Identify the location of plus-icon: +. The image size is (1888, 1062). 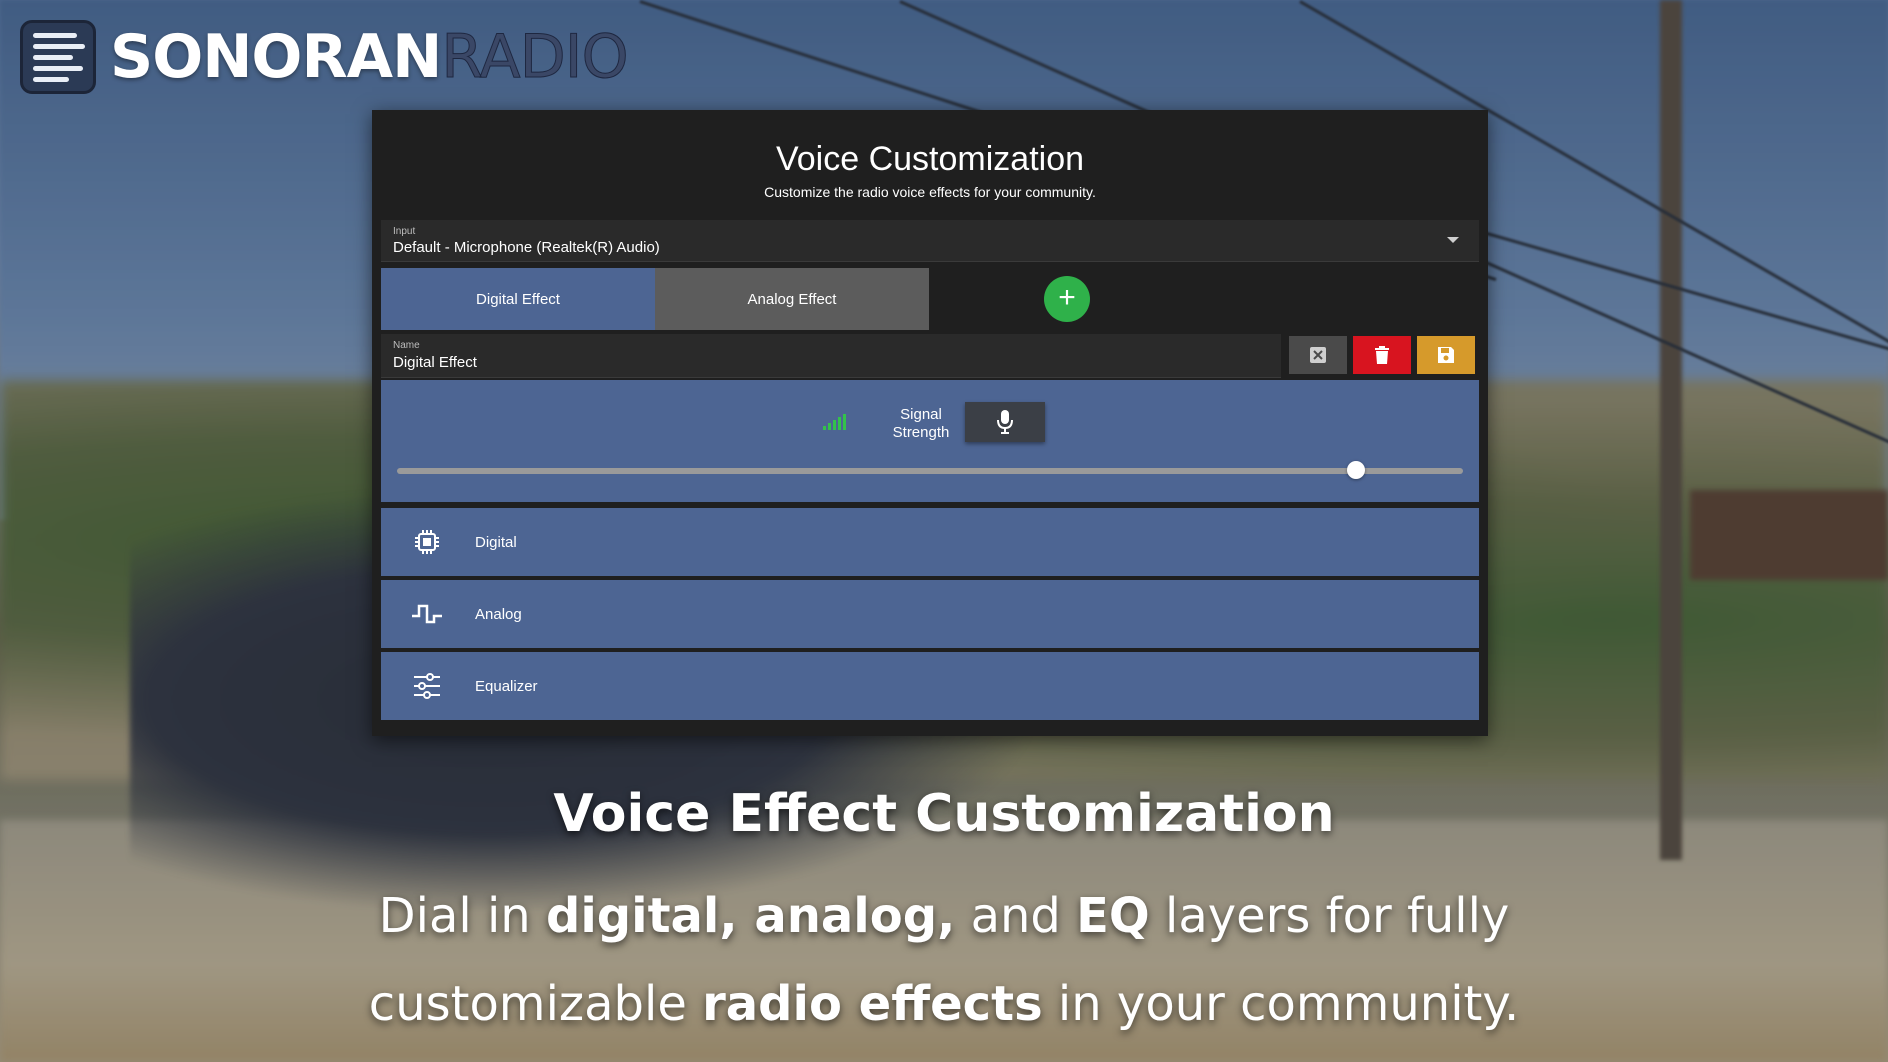
(1067, 297).